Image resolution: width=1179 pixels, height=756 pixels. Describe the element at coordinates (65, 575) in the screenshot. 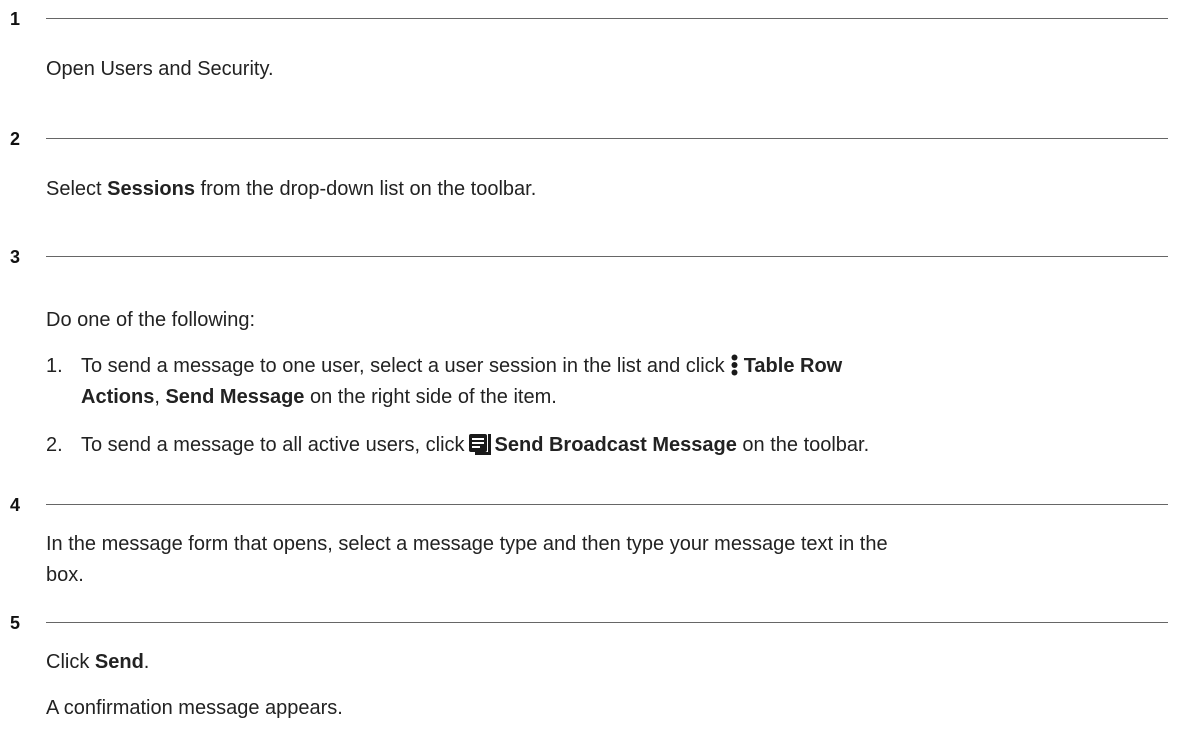

I see `step-text-line-2: box.` at that location.